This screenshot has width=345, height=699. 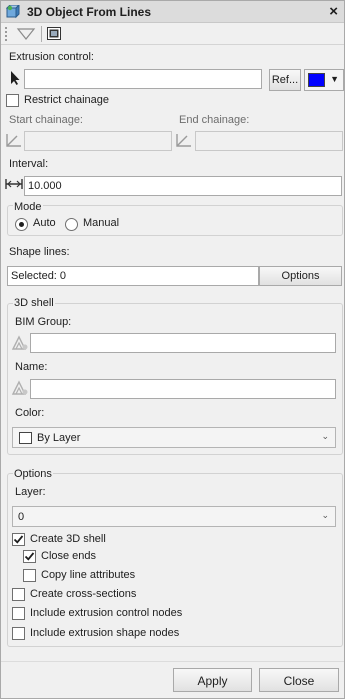 I want to click on mode-auto-radio, so click(x=21, y=224).